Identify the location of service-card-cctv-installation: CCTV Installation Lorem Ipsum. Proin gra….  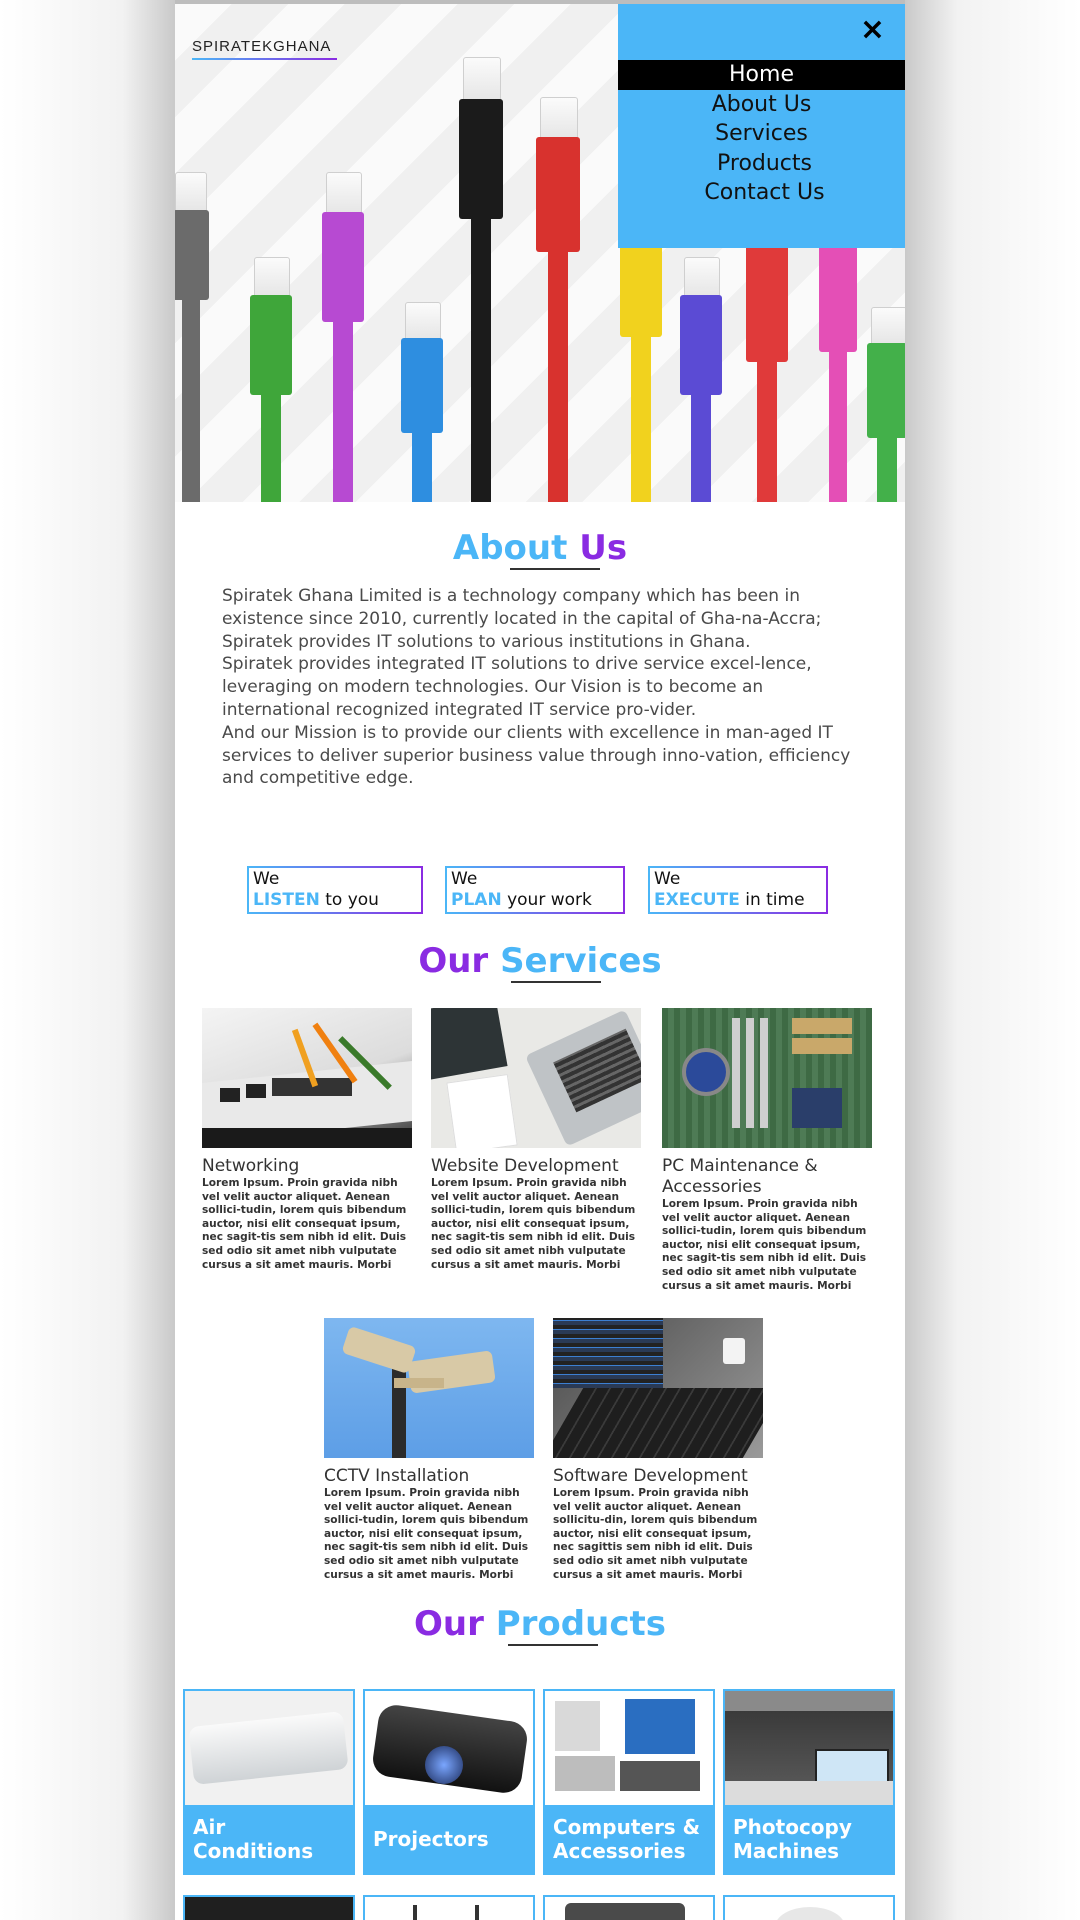
(429, 1450).